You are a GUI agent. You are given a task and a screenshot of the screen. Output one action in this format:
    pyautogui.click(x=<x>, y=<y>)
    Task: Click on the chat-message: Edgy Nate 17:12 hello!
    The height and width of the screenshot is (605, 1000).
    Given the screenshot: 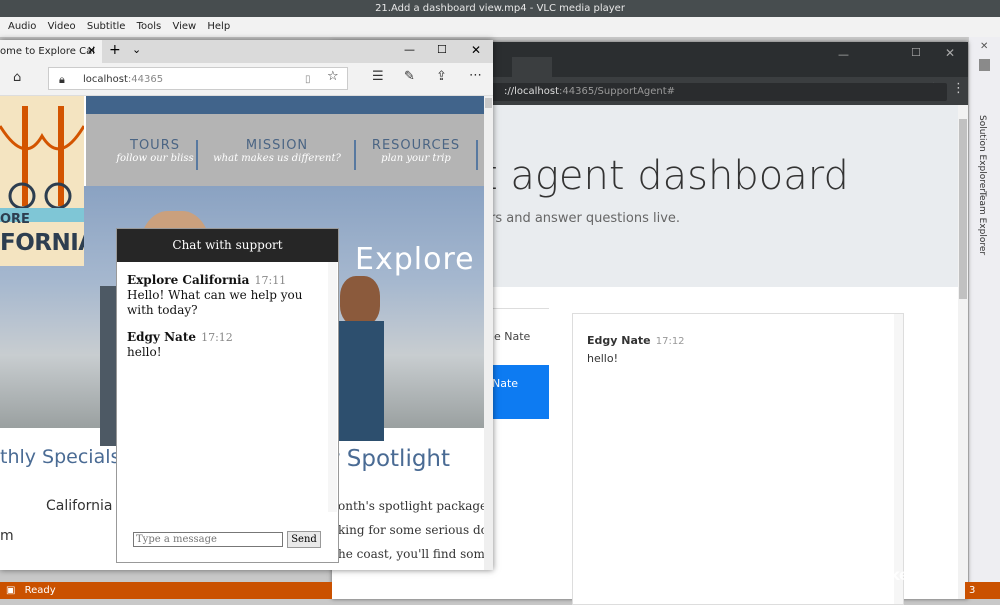 What is the action you would take?
    pyautogui.click(x=224, y=343)
    